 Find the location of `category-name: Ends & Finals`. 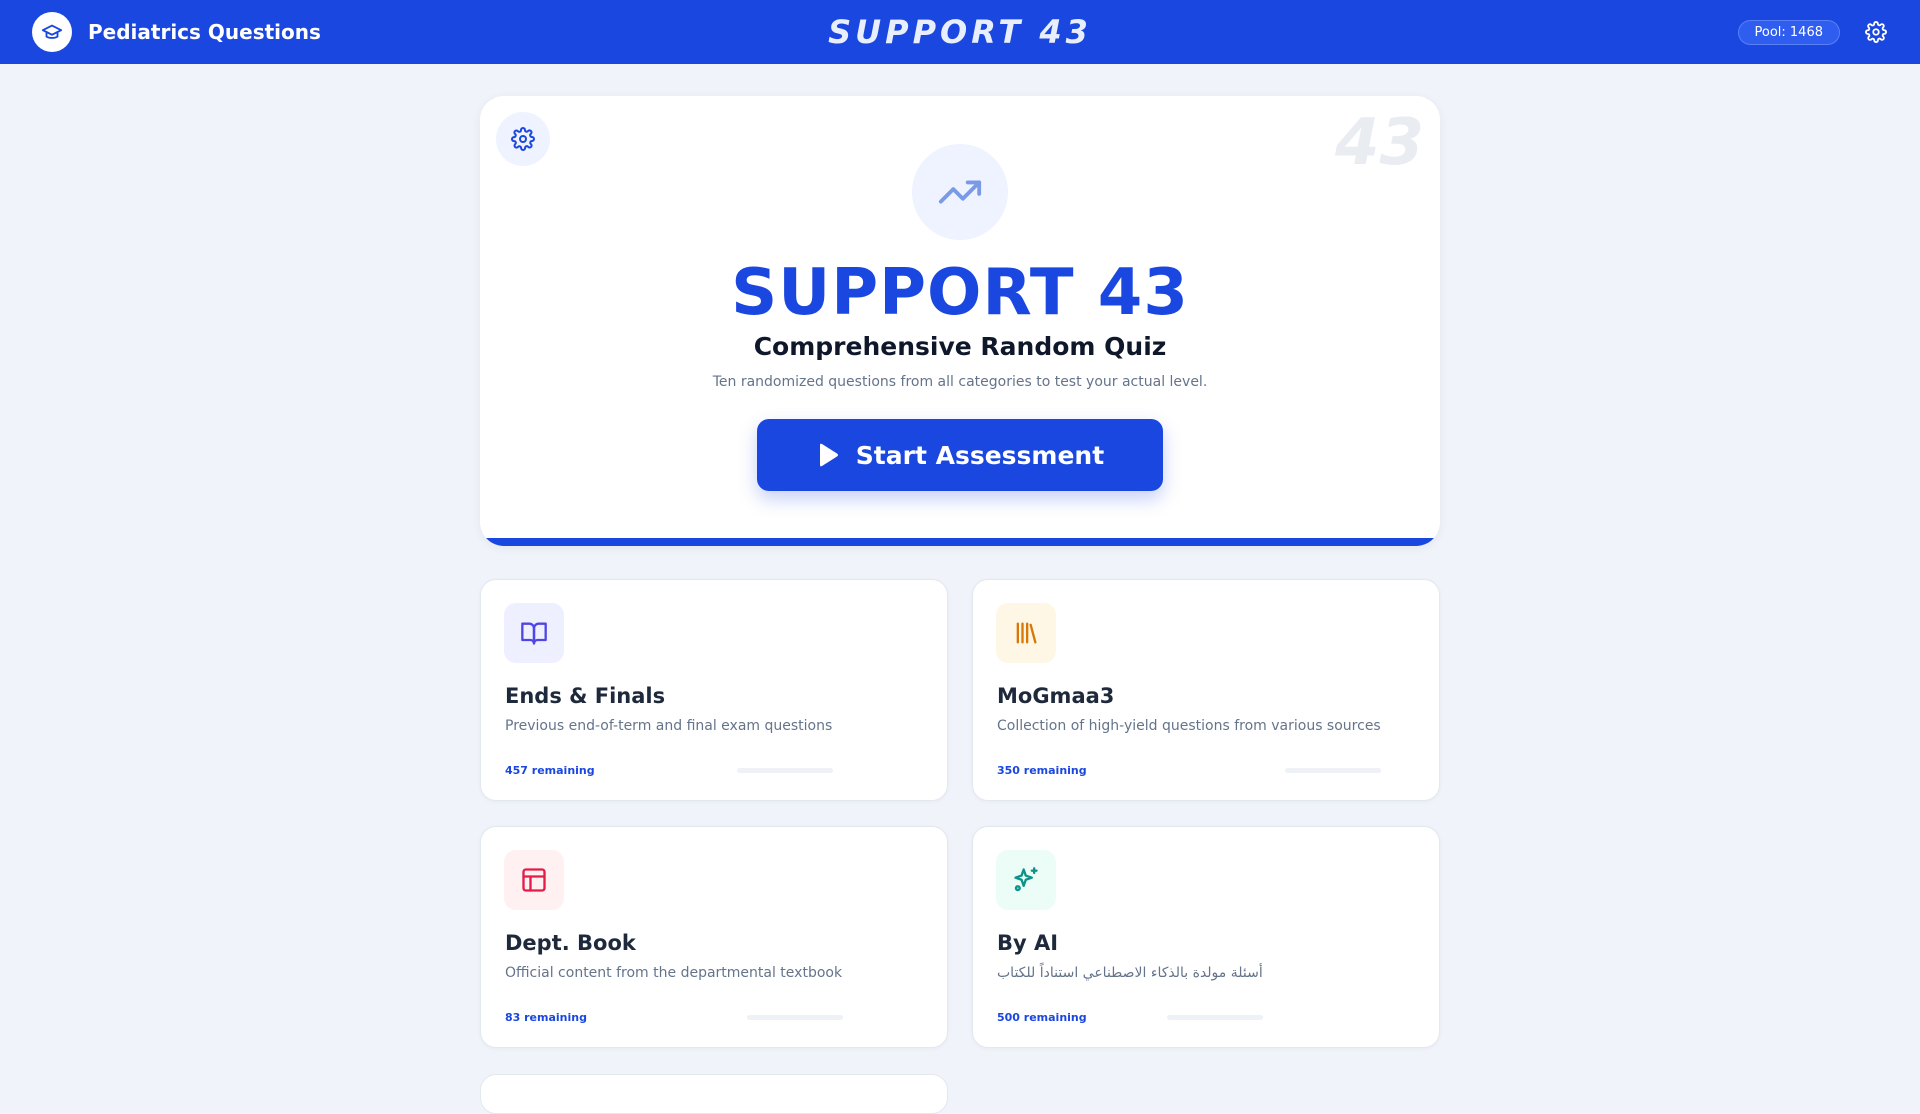

category-name: Ends & Finals is located at coordinates (585, 696).